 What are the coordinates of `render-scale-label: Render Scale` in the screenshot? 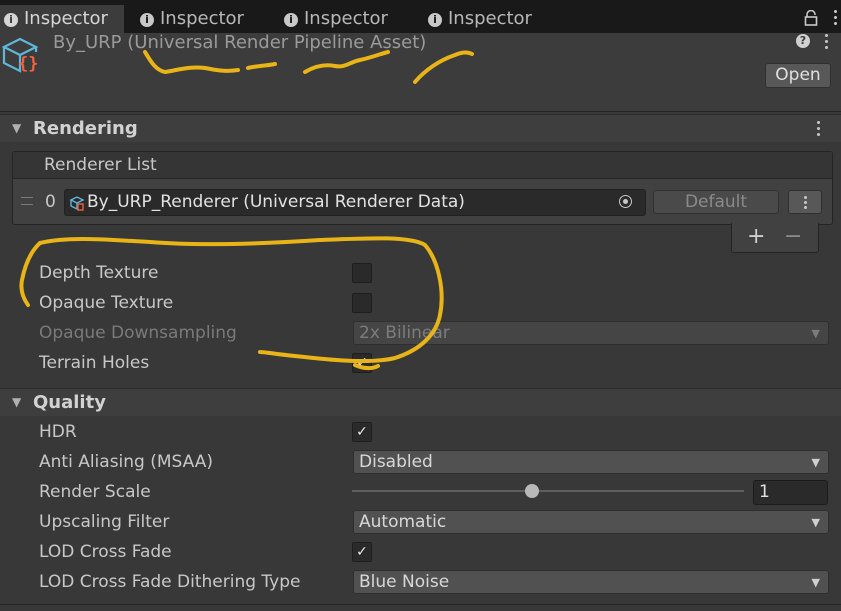 It's located at (95, 492).